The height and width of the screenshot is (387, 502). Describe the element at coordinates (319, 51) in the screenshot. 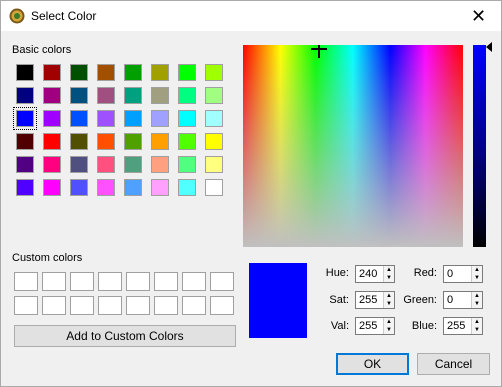

I see `crosshair-icon` at that location.